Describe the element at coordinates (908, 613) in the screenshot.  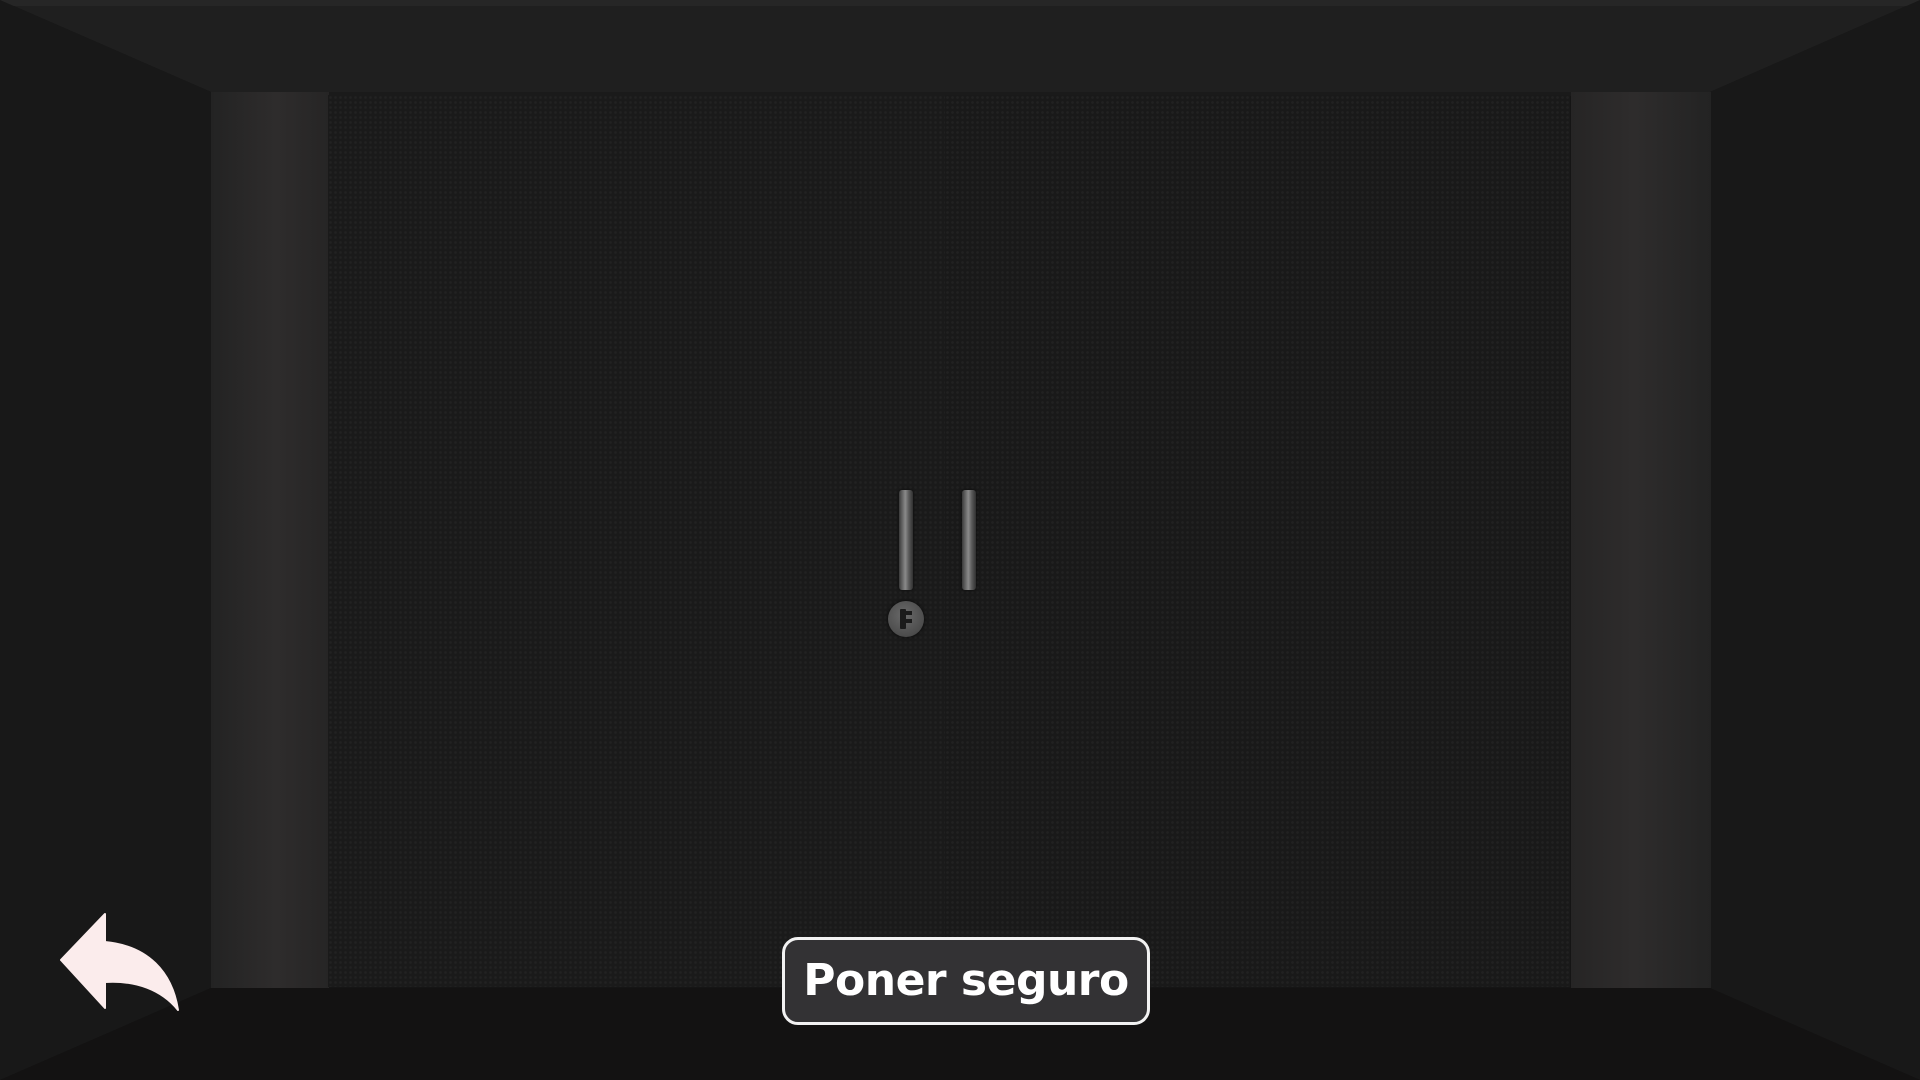
I see `lock-knob-bar-top` at that location.